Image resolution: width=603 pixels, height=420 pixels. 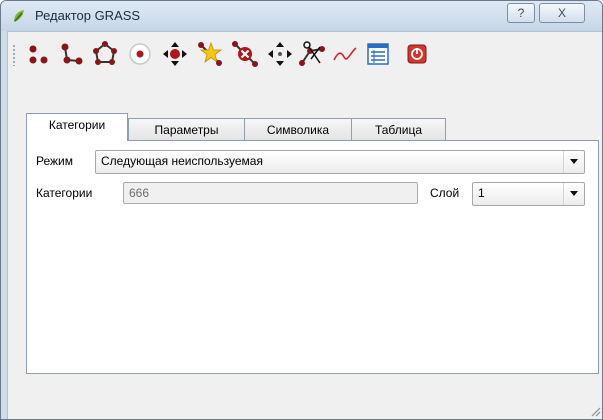 I want to click on layer-value: 1, so click(x=481, y=193).